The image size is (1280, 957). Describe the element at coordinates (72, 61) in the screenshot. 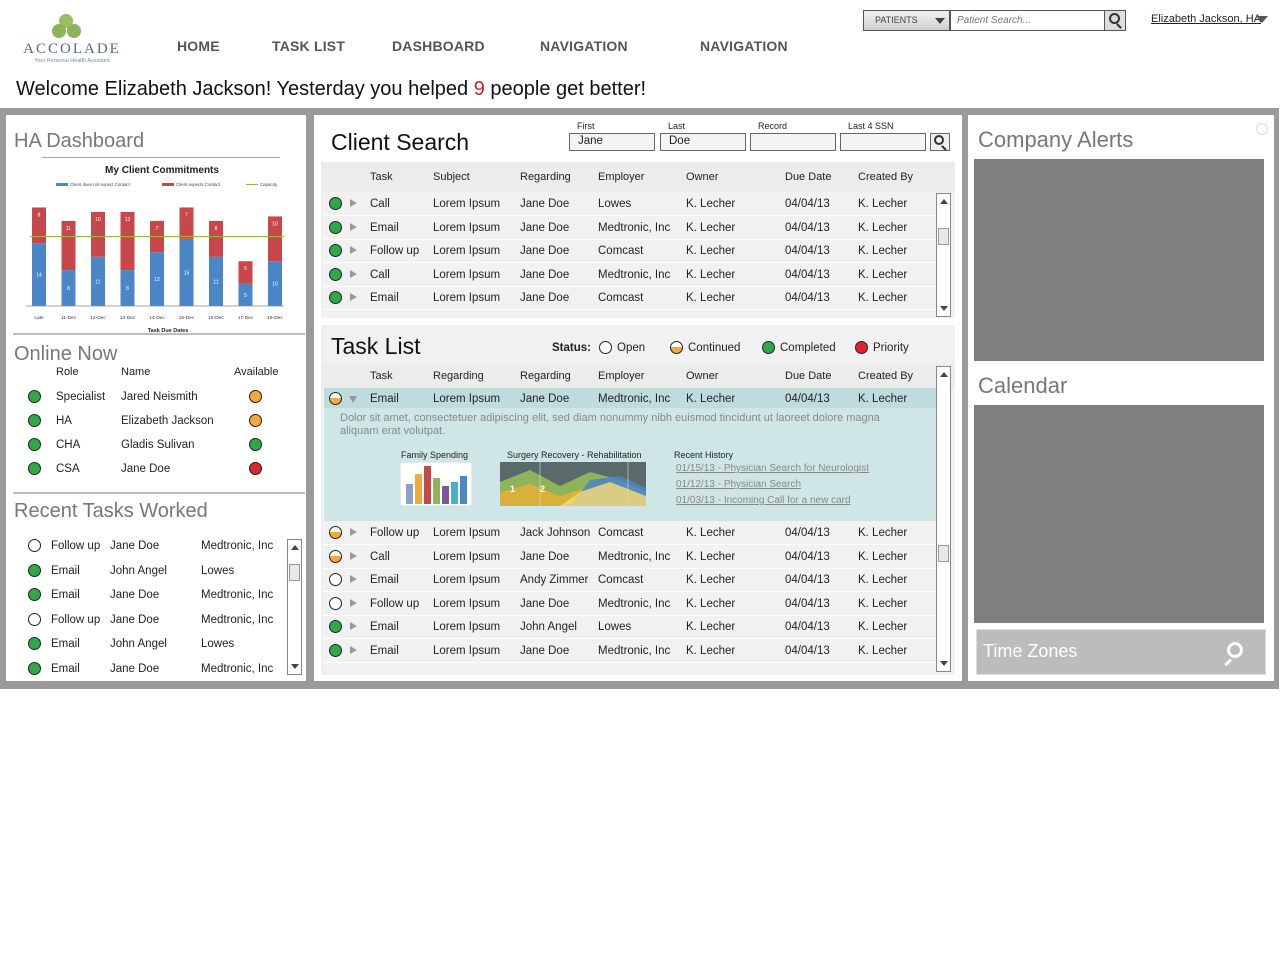

I see `logo-tagline: Your Personal Health Assistant` at that location.